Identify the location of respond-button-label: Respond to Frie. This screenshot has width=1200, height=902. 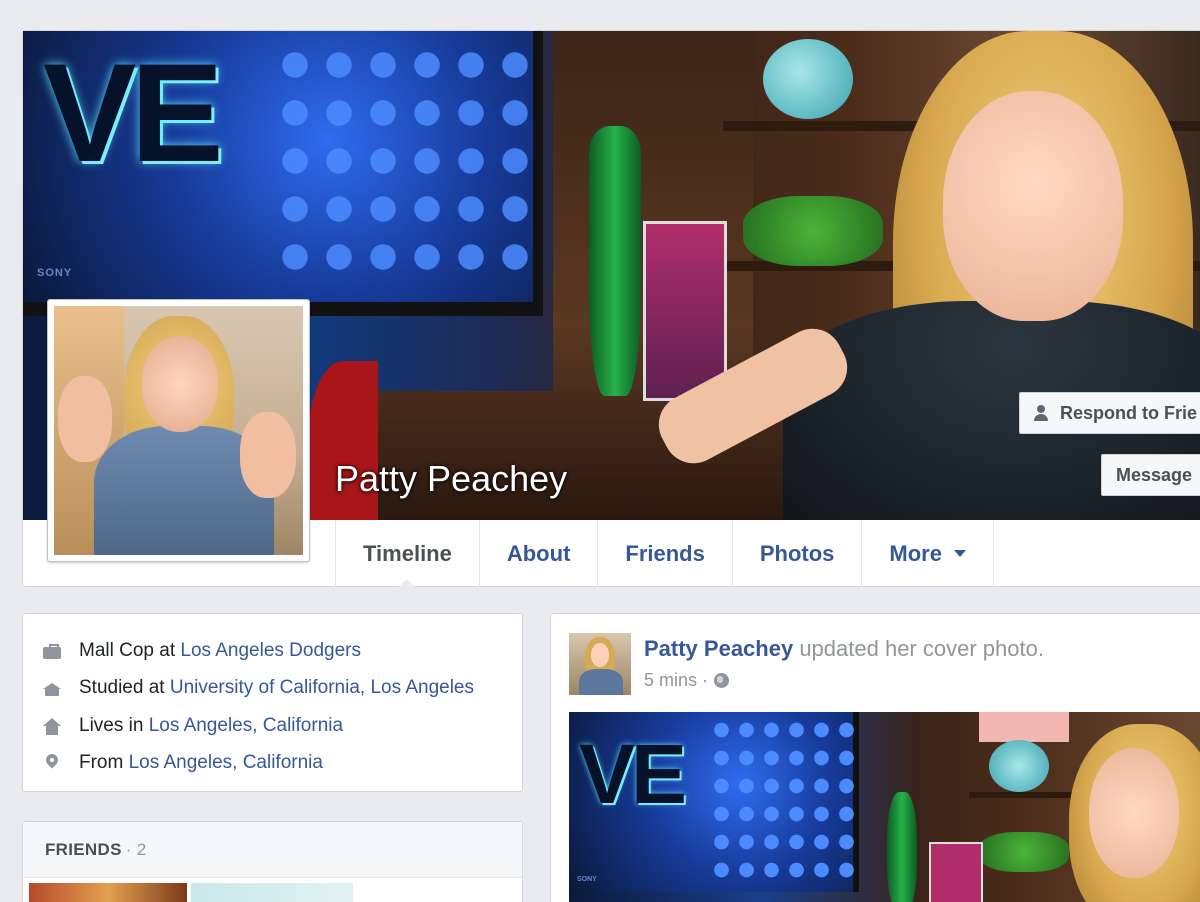
(1129, 412).